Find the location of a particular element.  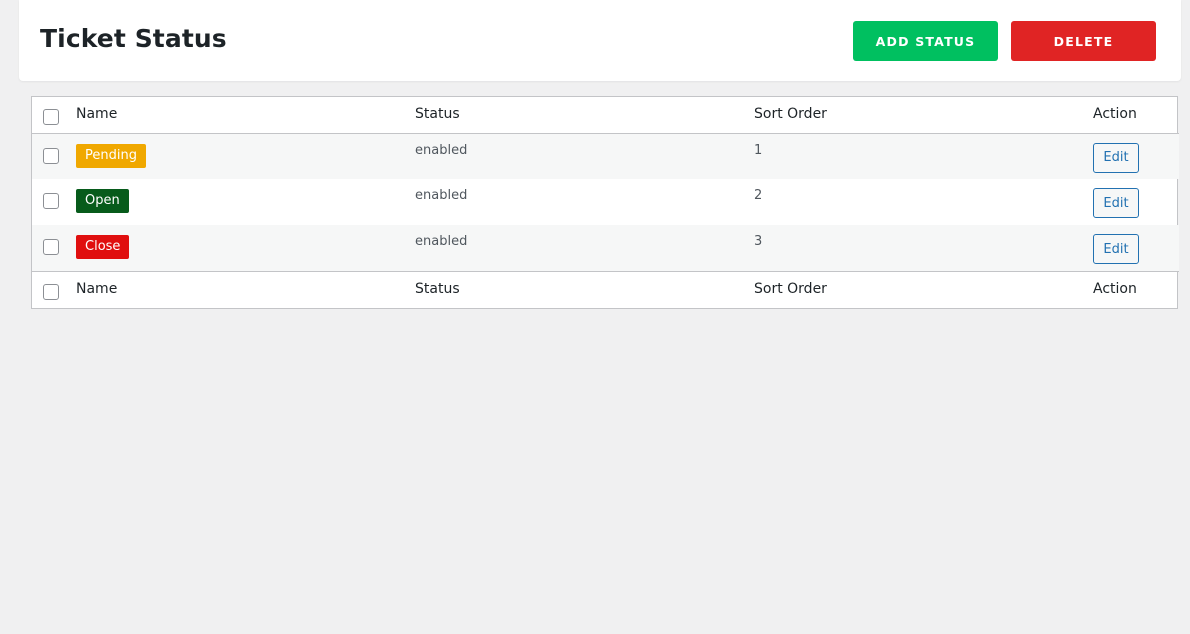

footer-header-sort-order: Sort Order is located at coordinates (923, 289).